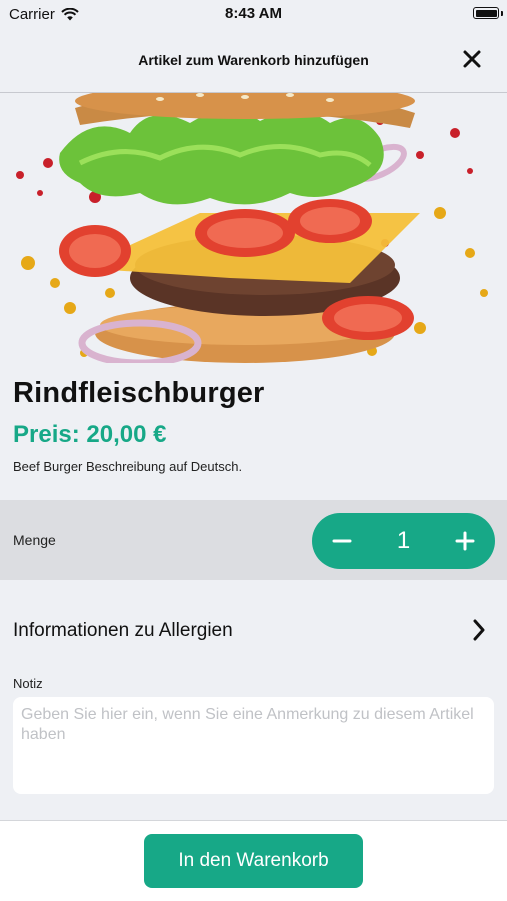 Image resolution: width=507 pixels, height=901 pixels. I want to click on battery-tip, so click(502, 13).